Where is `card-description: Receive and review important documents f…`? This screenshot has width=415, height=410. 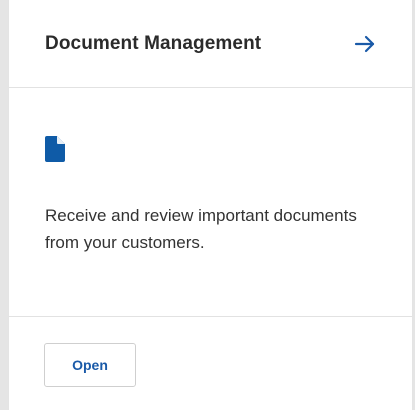
card-description: Receive and review important documents f… is located at coordinates (201, 229).